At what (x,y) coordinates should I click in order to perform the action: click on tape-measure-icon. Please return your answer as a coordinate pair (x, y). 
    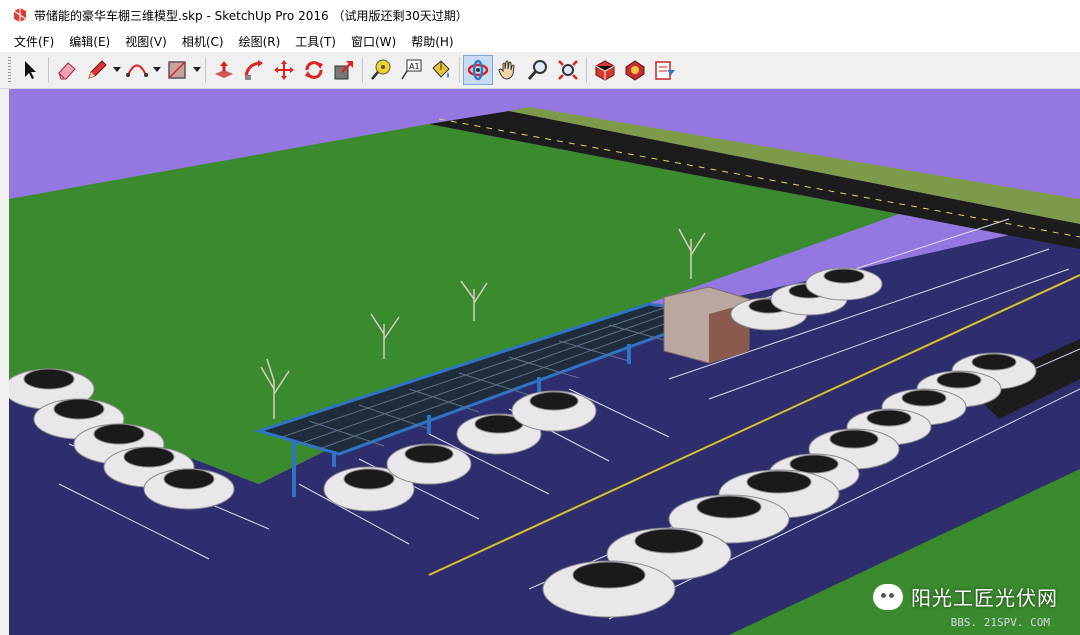
    Looking at the image, I should click on (381, 69).